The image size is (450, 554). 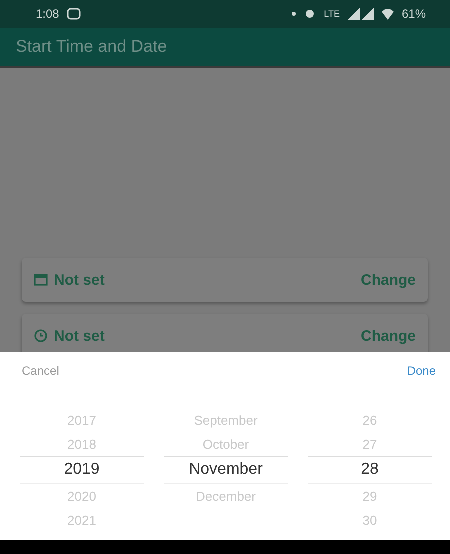 I want to click on status-time: 1:08, so click(x=48, y=14).